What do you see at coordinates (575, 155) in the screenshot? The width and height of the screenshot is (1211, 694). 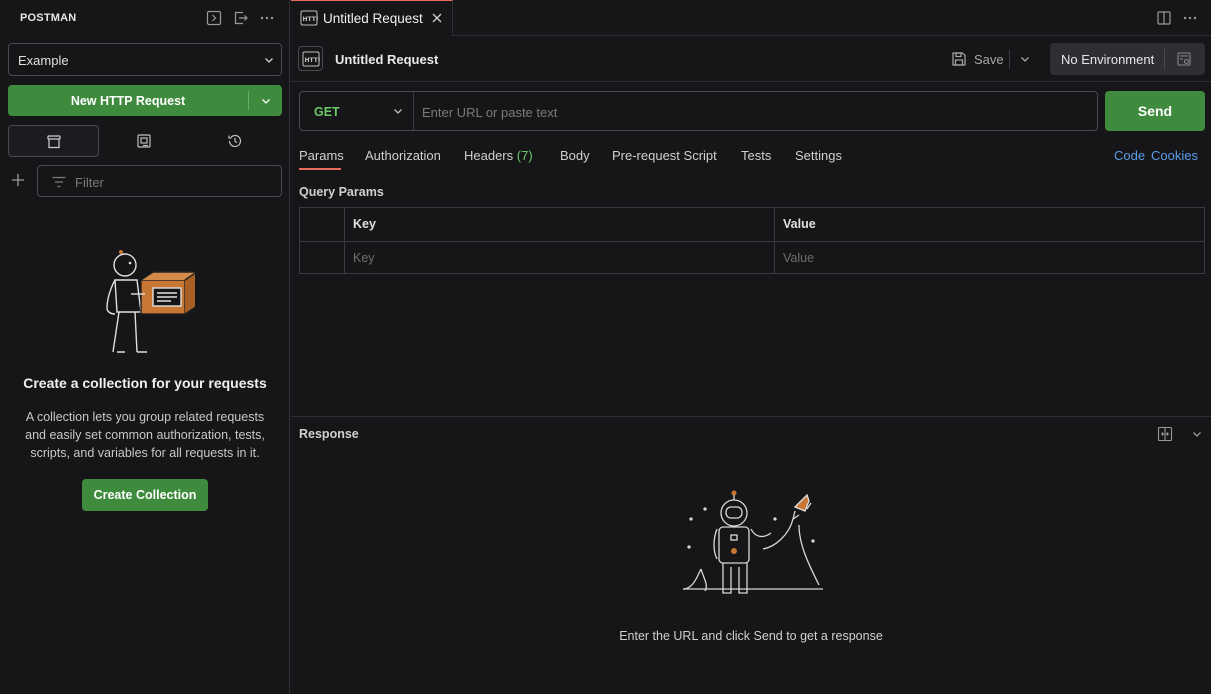 I see `tab-body: Body` at bounding box center [575, 155].